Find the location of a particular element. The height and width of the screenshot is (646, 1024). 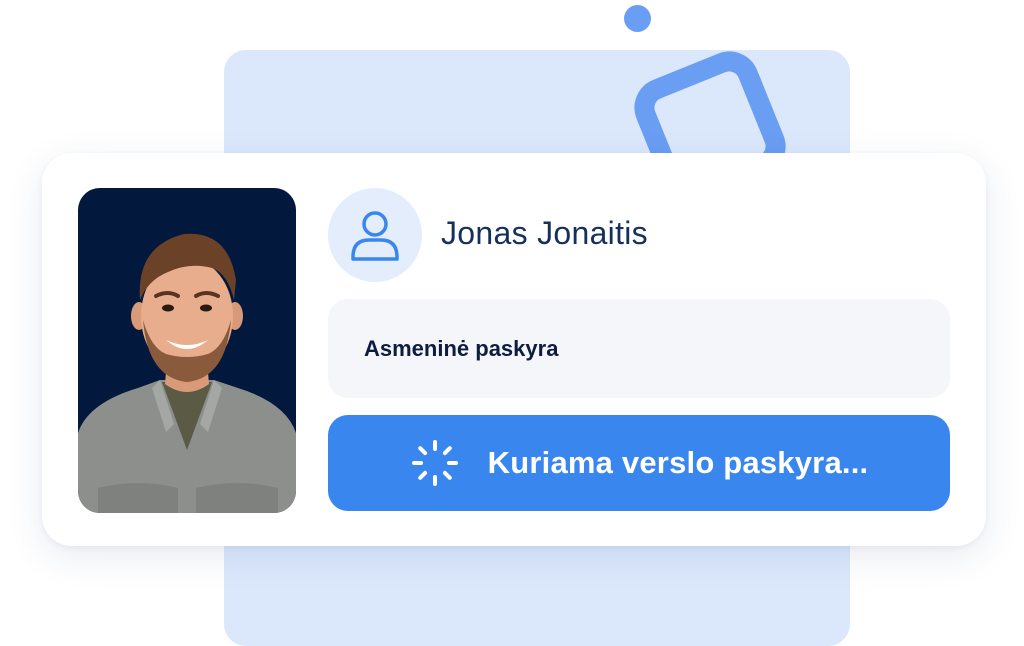

person-illustration is located at coordinates (187, 373).